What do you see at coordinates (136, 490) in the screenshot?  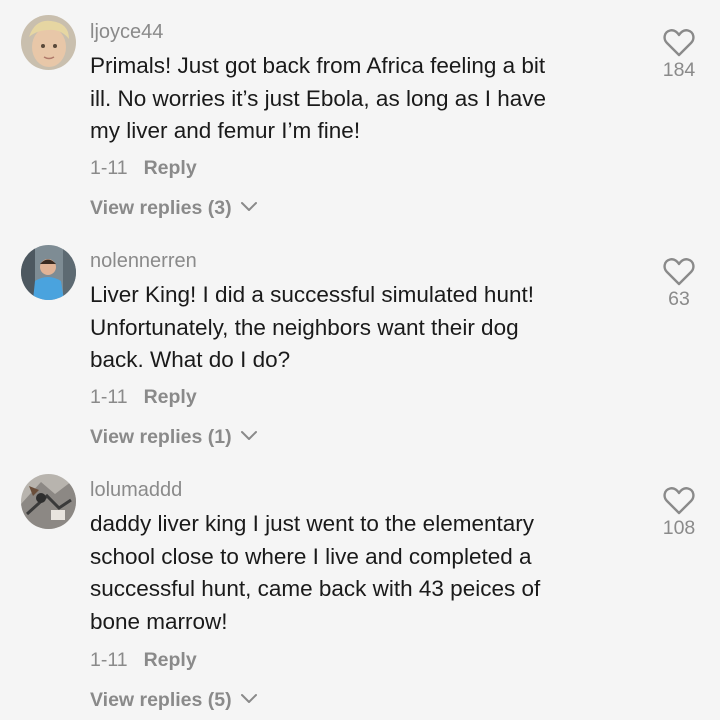 I see `comment-username: lolumaddd` at bounding box center [136, 490].